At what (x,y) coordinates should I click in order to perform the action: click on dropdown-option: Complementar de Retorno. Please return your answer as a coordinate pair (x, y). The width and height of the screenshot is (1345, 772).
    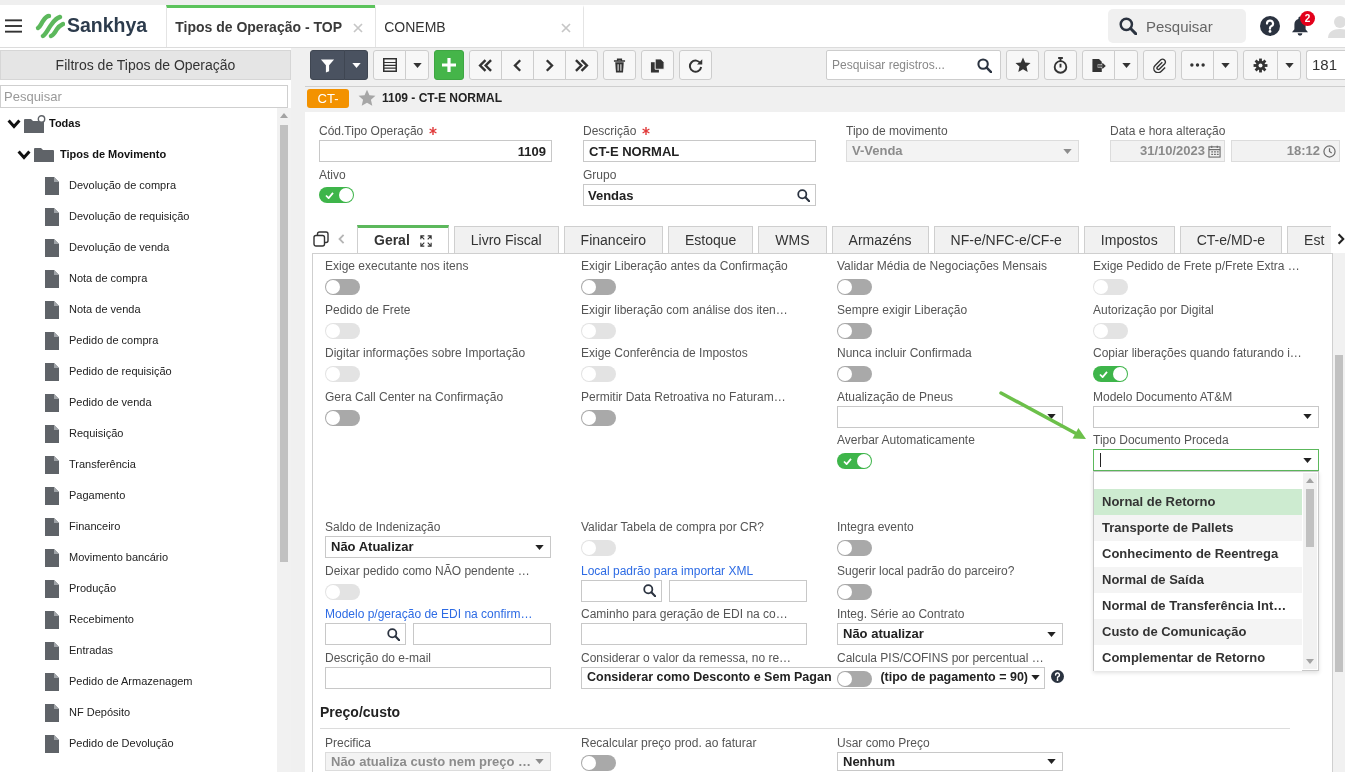
    Looking at the image, I should click on (1198, 658).